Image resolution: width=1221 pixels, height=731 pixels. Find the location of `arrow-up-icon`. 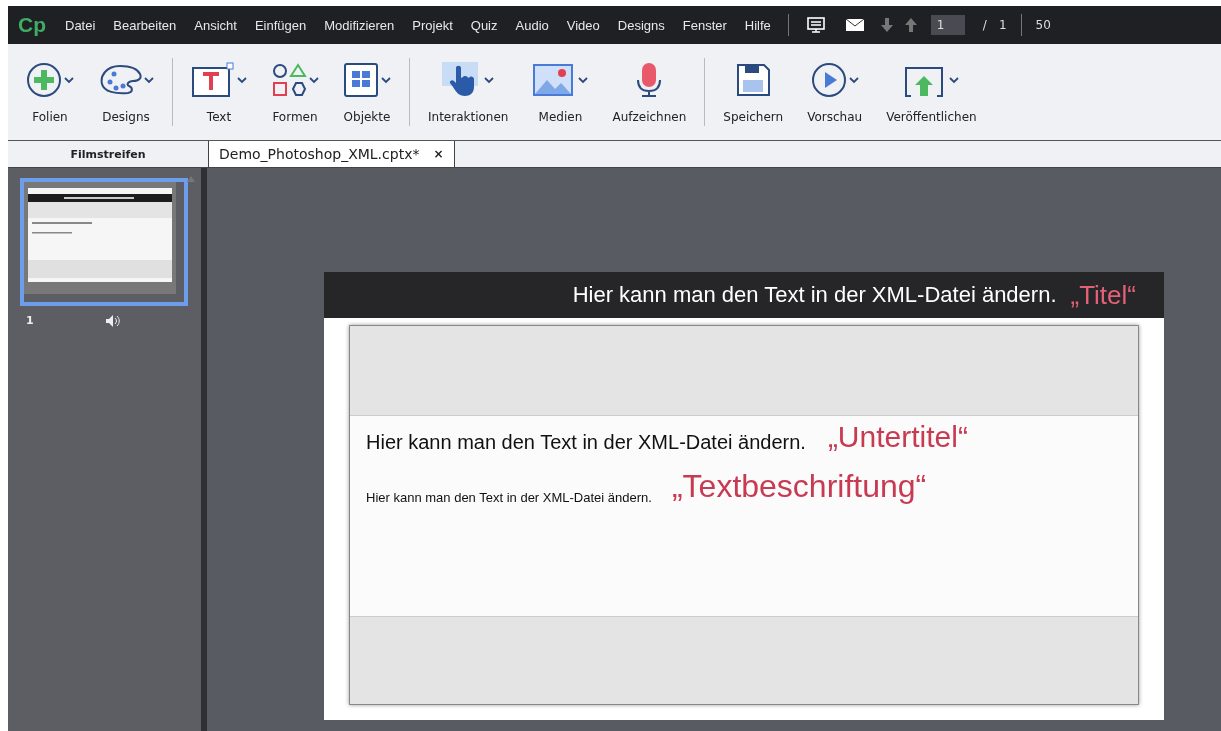

arrow-up-icon is located at coordinates (910, 25).